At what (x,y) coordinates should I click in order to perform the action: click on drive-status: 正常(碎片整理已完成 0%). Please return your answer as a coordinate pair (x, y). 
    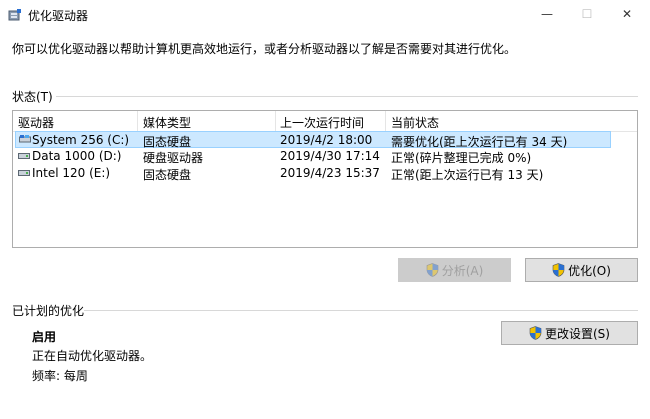
    Looking at the image, I should click on (461, 158).